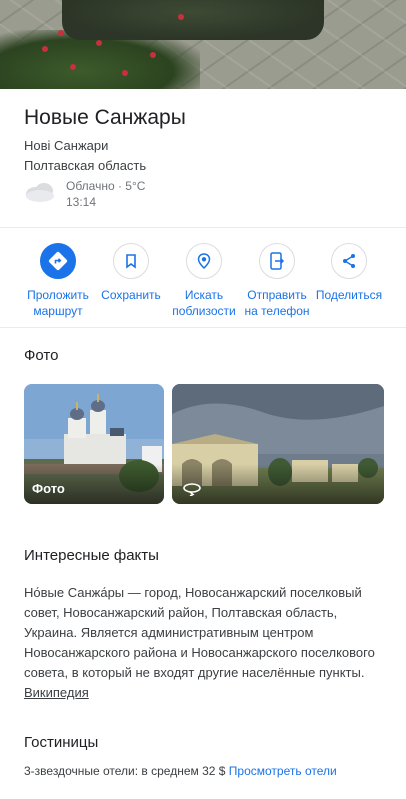 Image resolution: width=406 pixels, height=799 pixels. What do you see at coordinates (349, 295) in the screenshot?
I see `share-label: Поделиться` at bounding box center [349, 295].